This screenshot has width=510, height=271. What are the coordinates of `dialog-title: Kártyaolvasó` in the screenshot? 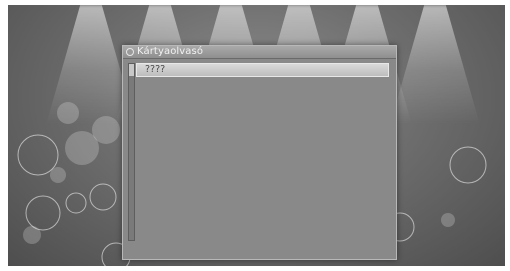 It's located at (170, 51).